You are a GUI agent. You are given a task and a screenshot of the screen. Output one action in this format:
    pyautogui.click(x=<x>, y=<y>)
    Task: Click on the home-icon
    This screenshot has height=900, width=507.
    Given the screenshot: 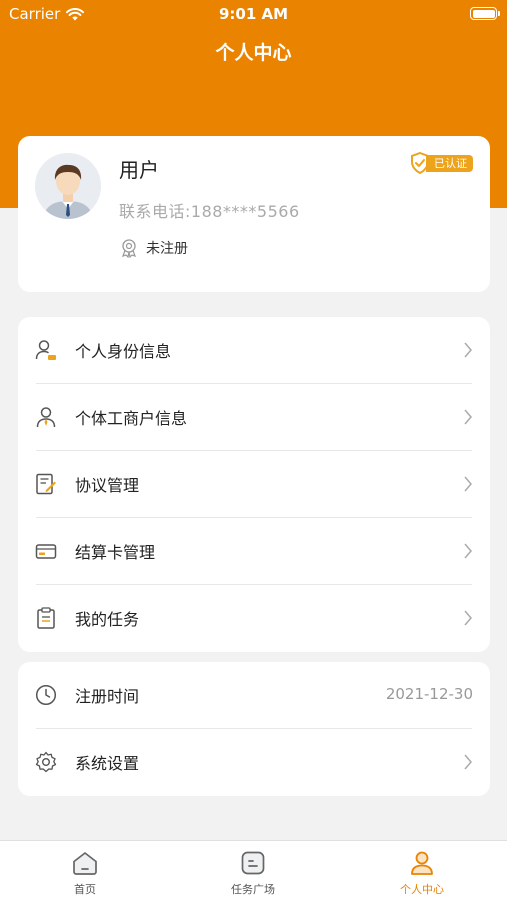 What is the action you would take?
    pyautogui.click(x=85, y=863)
    